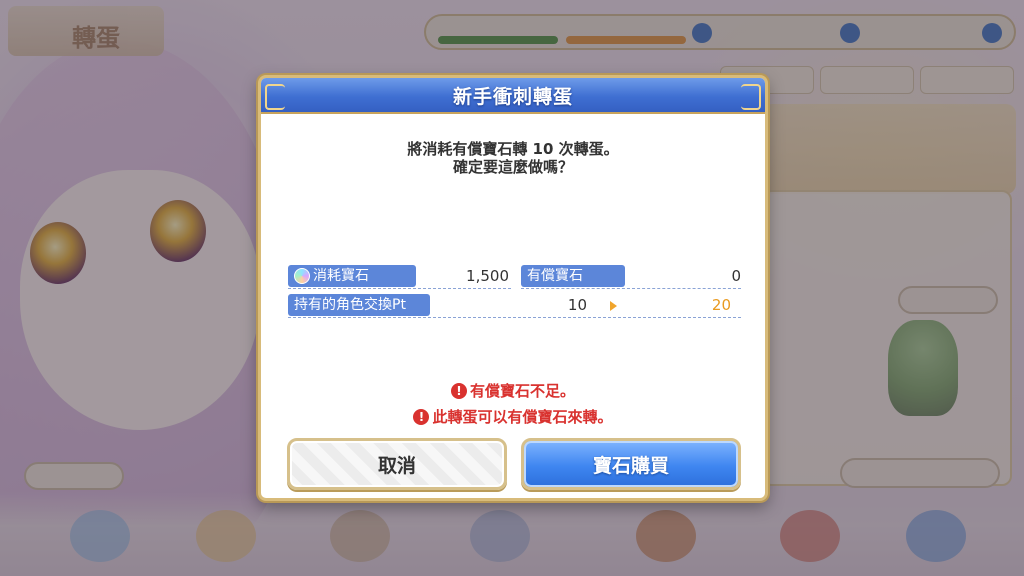 This screenshot has width=1024, height=576. What do you see at coordinates (577, 305) in the screenshot?
I see `exchange-pt-current: 10` at bounding box center [577, 305].